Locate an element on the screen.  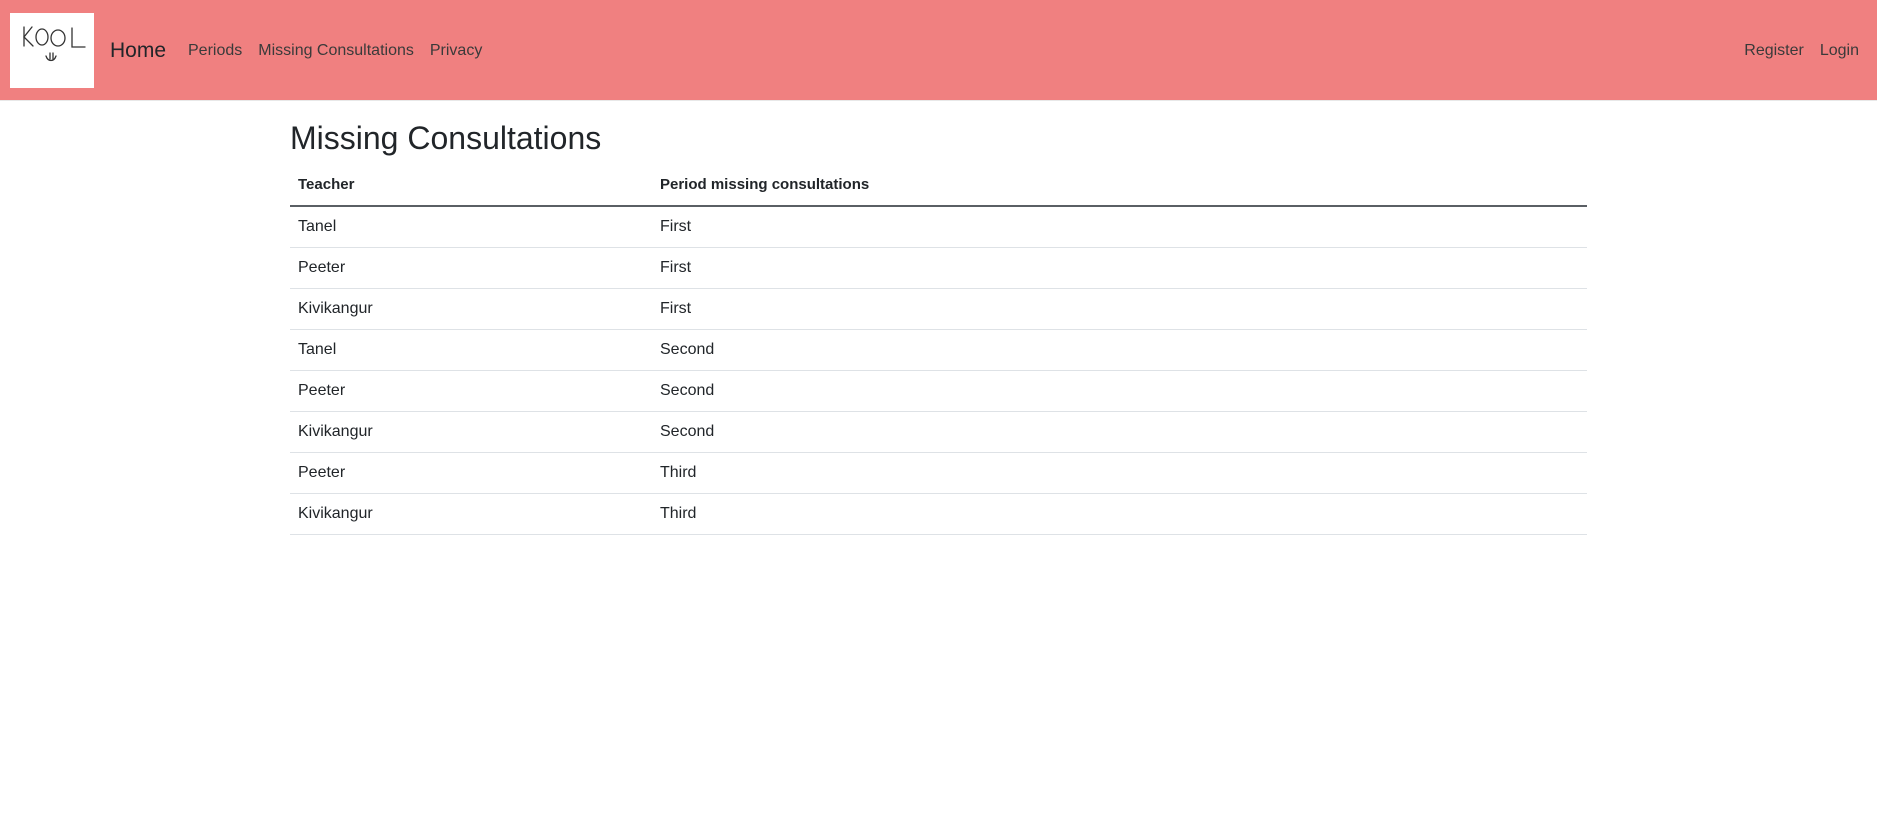
kool-logo is located at coordinates (52, 50).